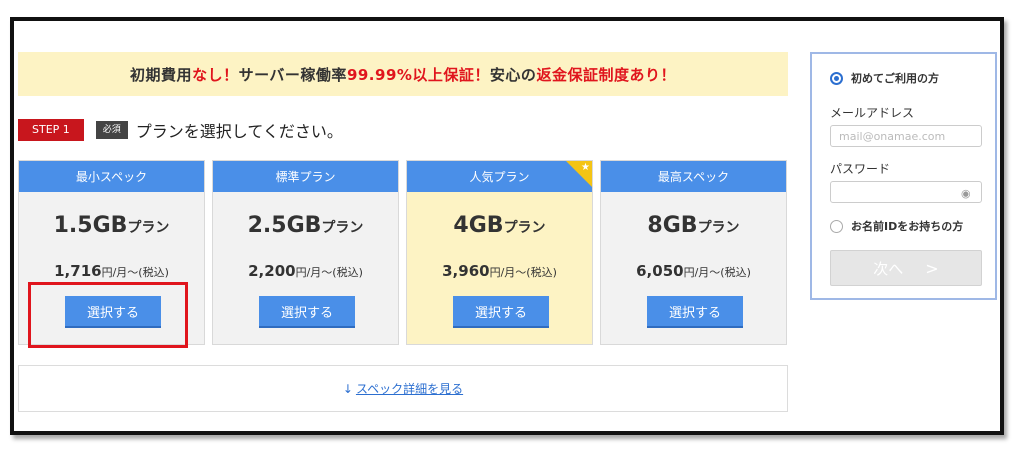 This screenshot has height=450, width=1024. What do you see at coordinates (161, 74) in the screenshot?
I see `banner-text-1: 初期費用` at bounding box center [161, 74].